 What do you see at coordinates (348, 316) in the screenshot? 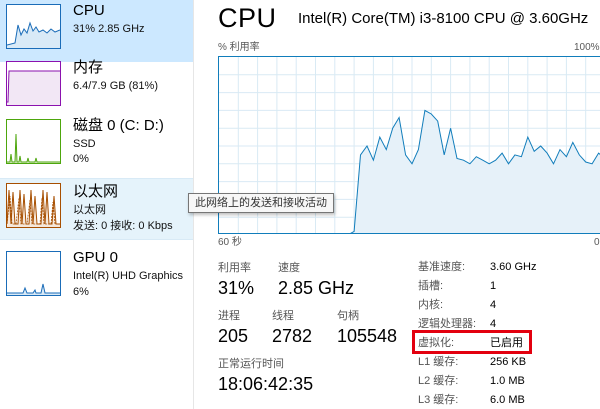
I see `handles-label: 句柄` at bounding box center [348, 316].